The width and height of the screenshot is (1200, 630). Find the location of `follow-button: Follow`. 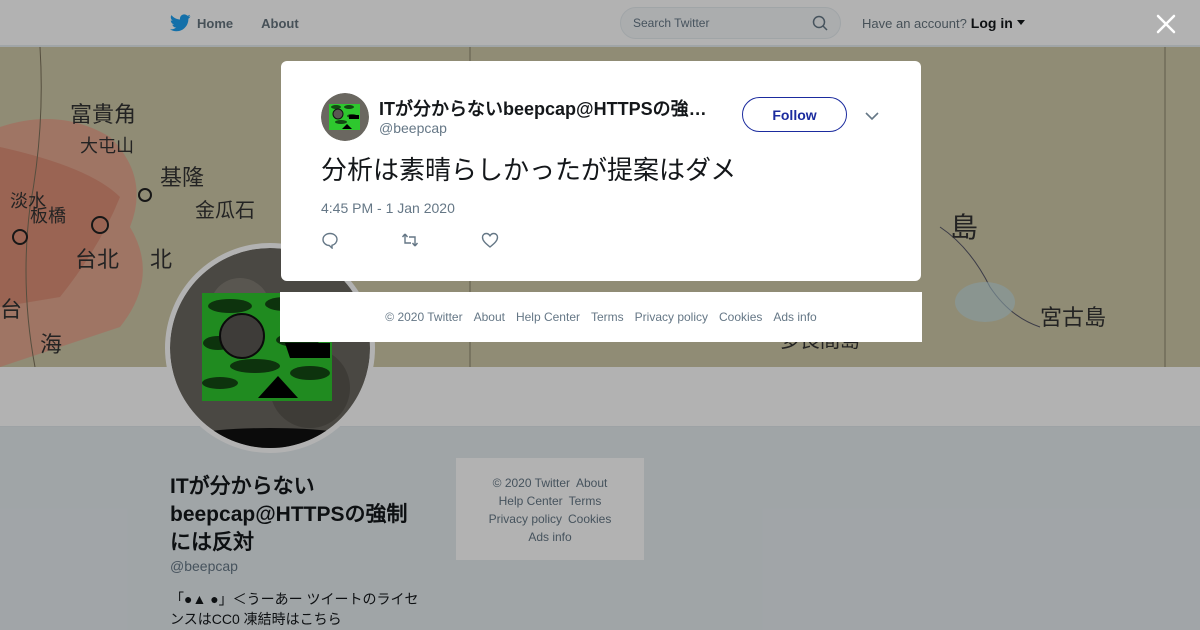

follow-button: Follow is located at coordinates (794, 114).